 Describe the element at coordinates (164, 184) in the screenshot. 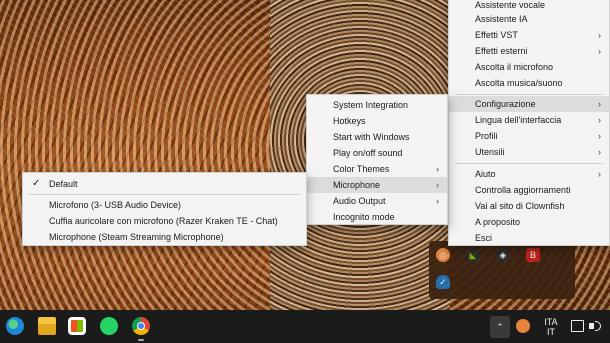

I see `menu-item-mic-default: ✓ Default` at that location.